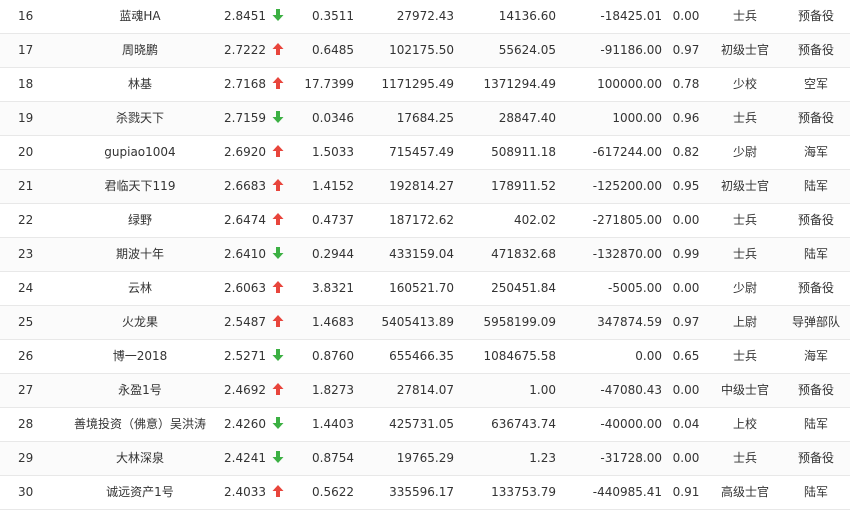 The width and height of the screenshot is (850, 510). Describe the element at coordinates (421, 186) in the screenshot. I see `total-assets-cell: 192814.27` at that location.